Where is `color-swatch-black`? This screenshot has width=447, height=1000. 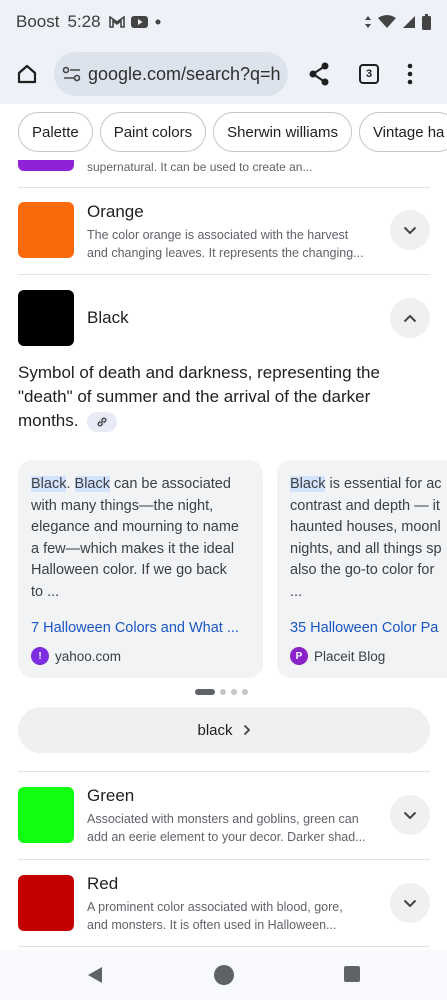 color-swatch-black is located at coordinates (46, 318).